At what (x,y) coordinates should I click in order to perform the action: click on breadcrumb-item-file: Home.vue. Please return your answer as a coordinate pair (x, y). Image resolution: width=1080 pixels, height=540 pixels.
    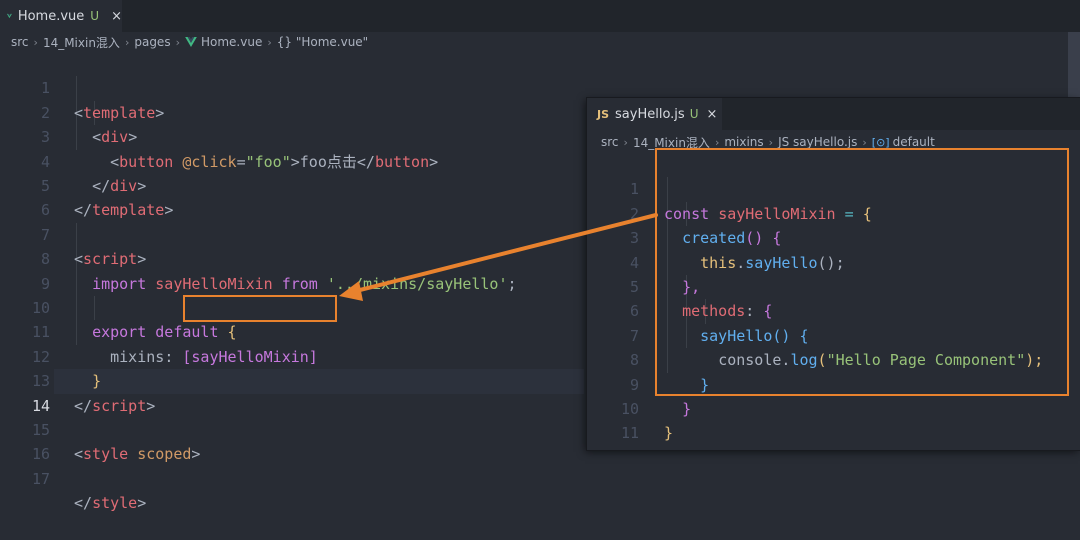
    Looking at the image, I should click on (223, 42).